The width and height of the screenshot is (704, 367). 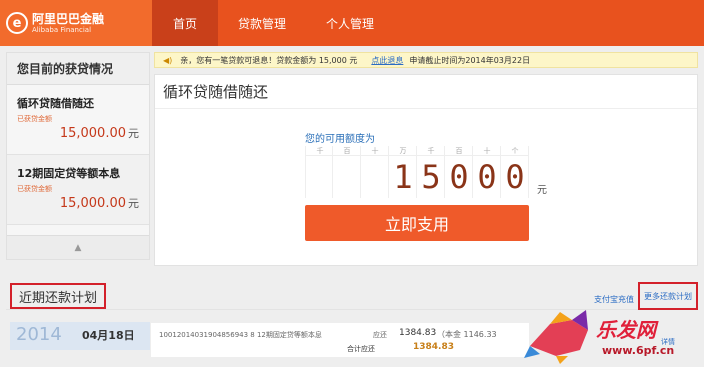 I want to click on watermark-title: 乐发网, so click(x=626, y=330).